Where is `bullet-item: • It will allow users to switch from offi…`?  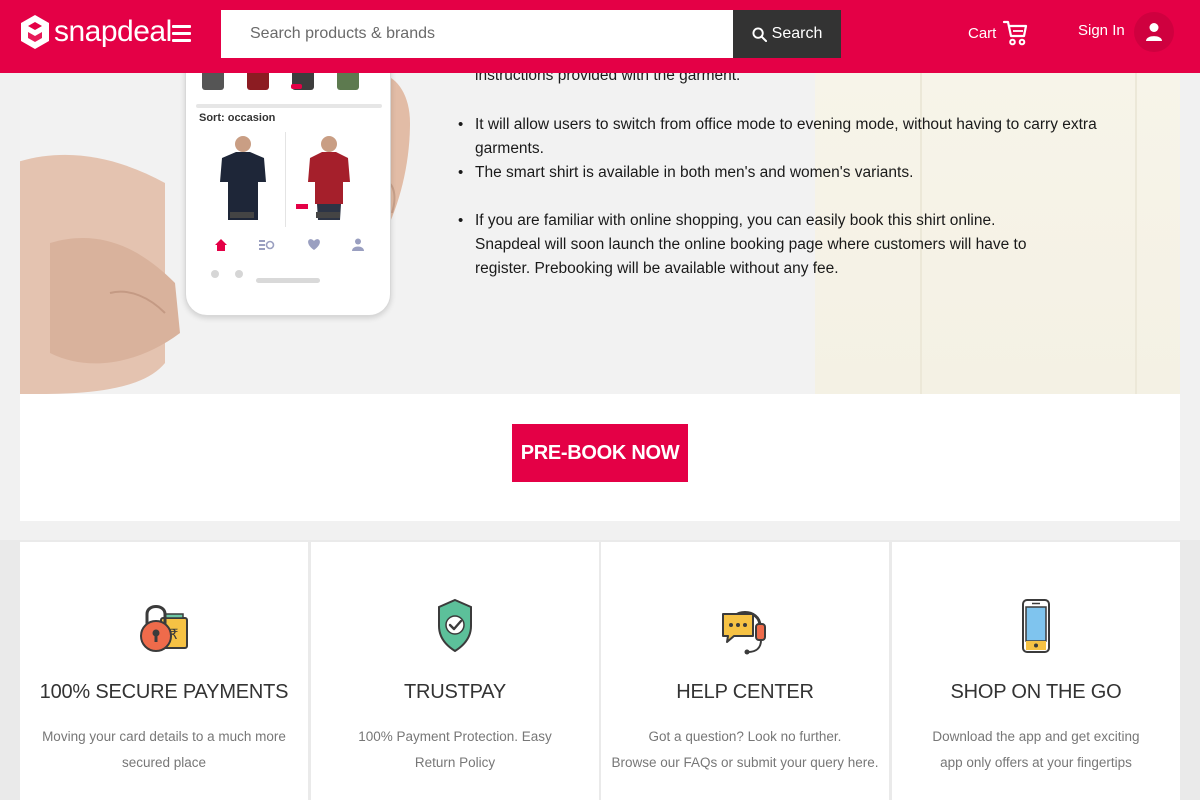
bullet-item: • It will allow users to switch from offi… is located at coordinates (778, 137).